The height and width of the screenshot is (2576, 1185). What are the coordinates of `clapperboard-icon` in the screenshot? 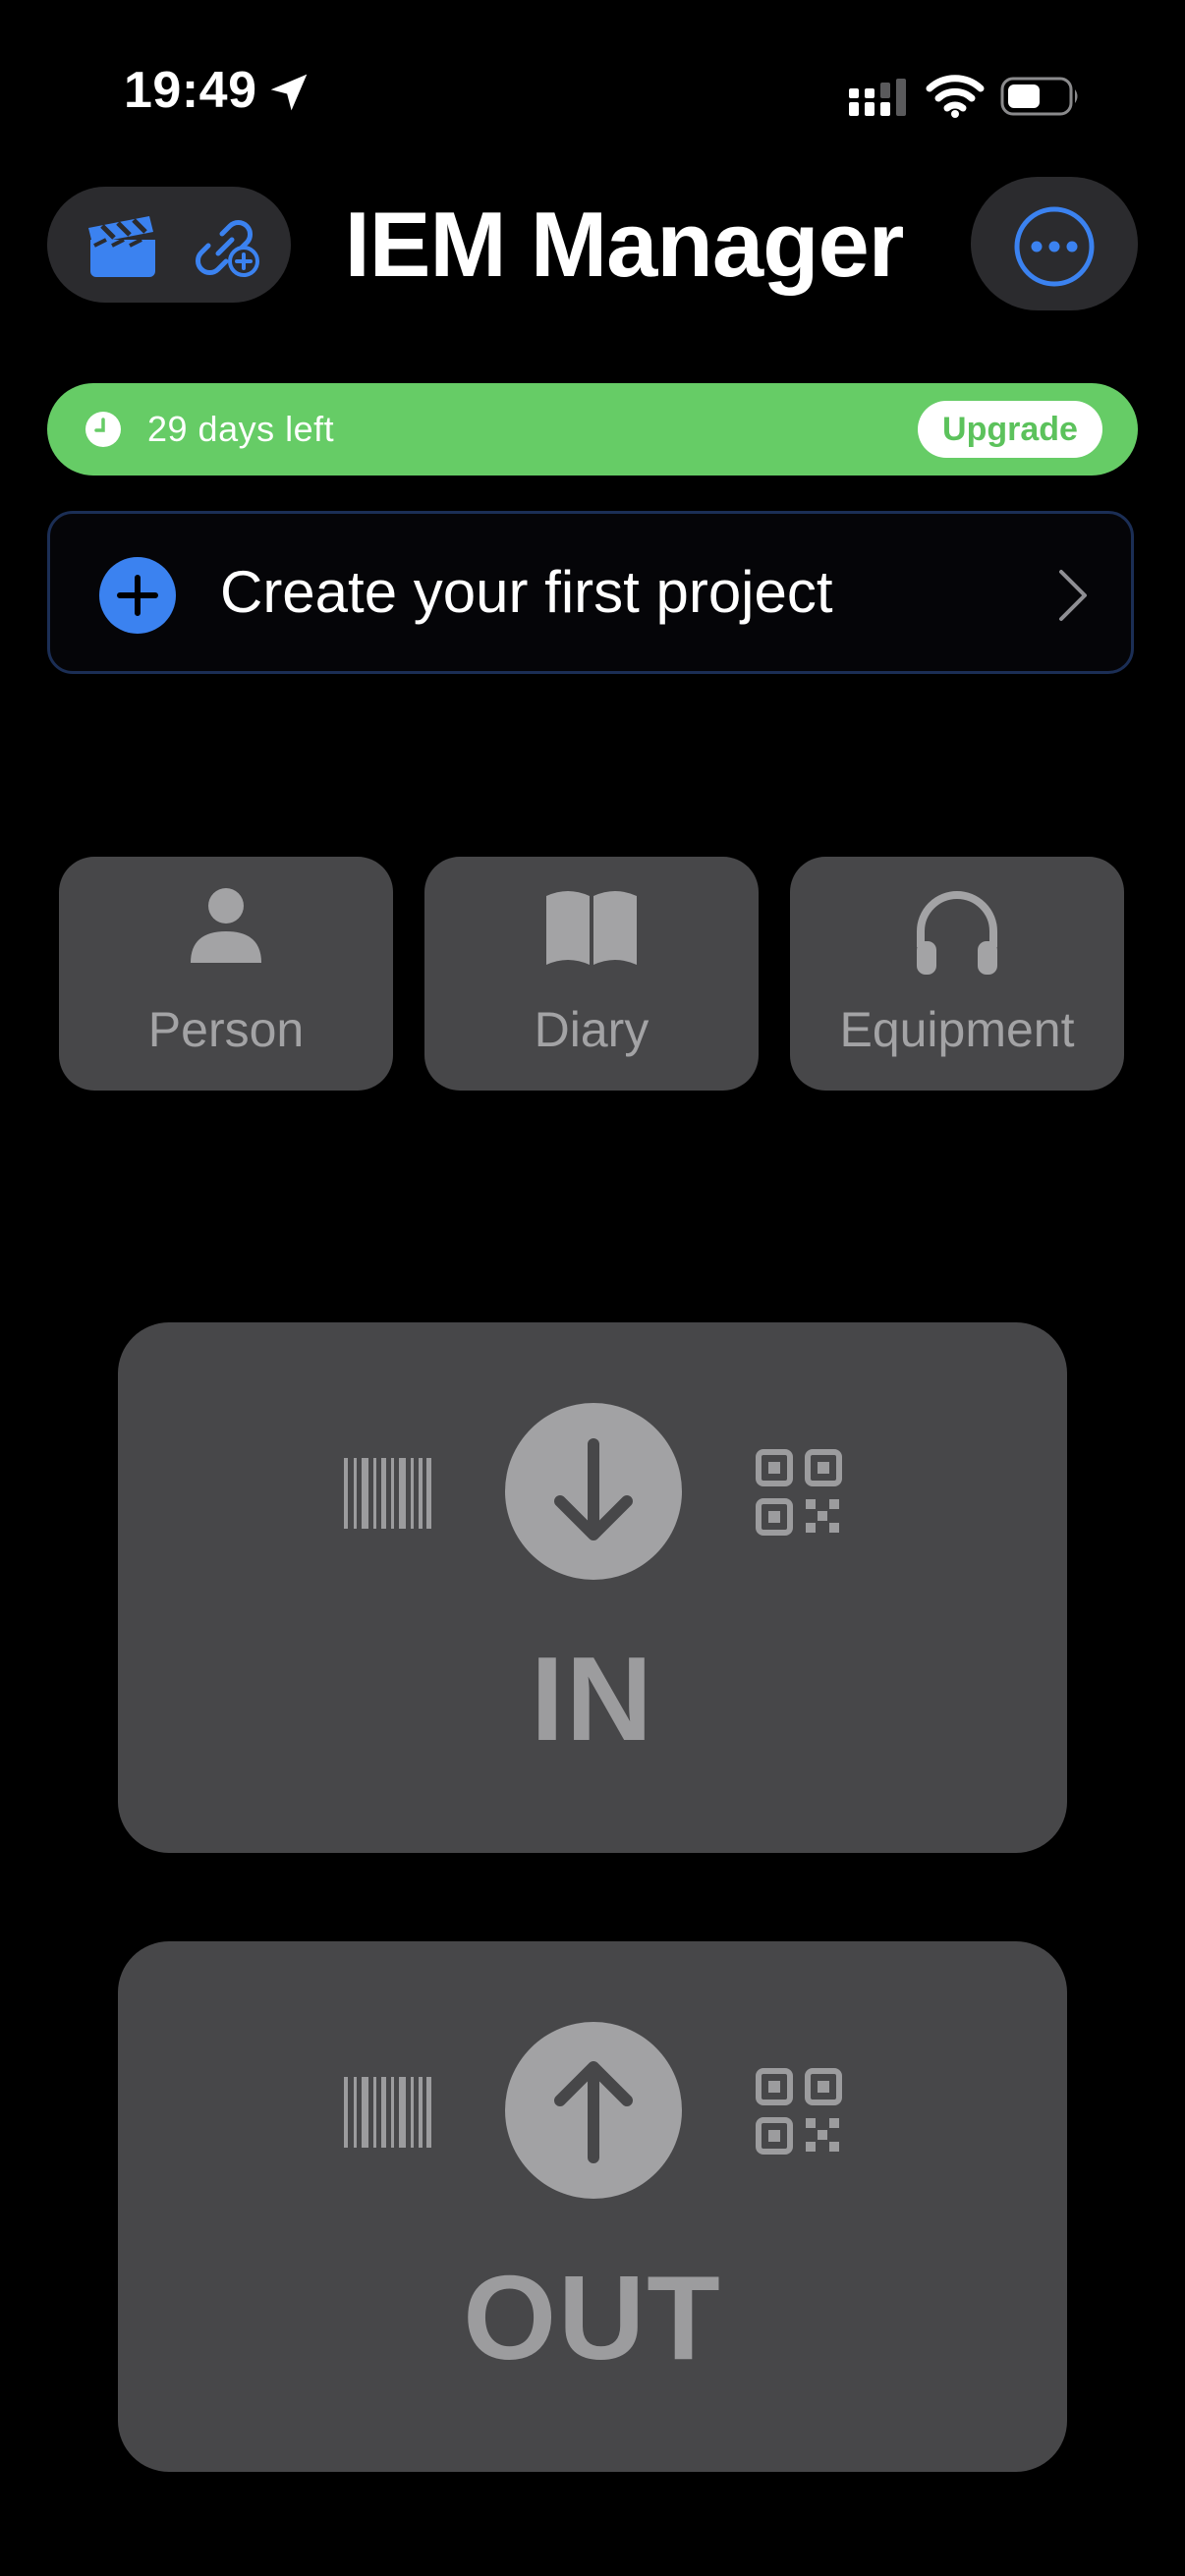 It's located at (123, 246).